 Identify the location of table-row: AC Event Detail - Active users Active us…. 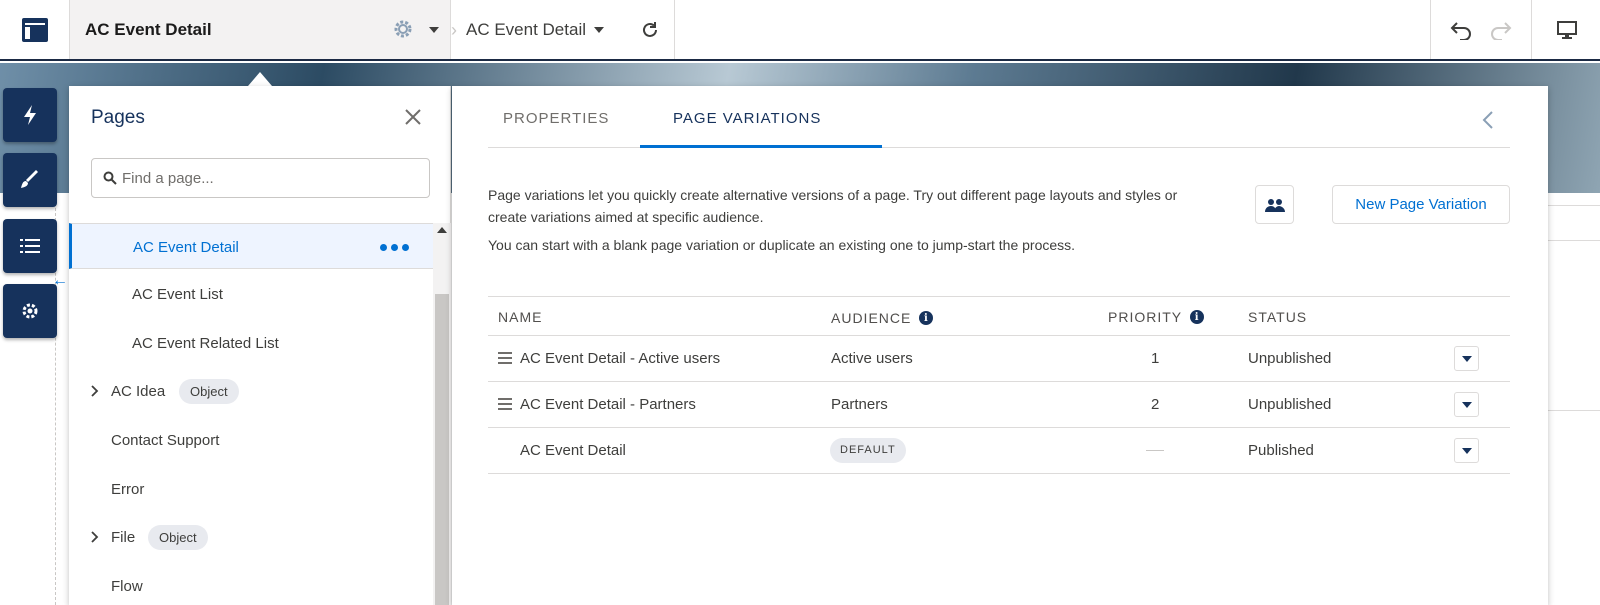
(999, 359).